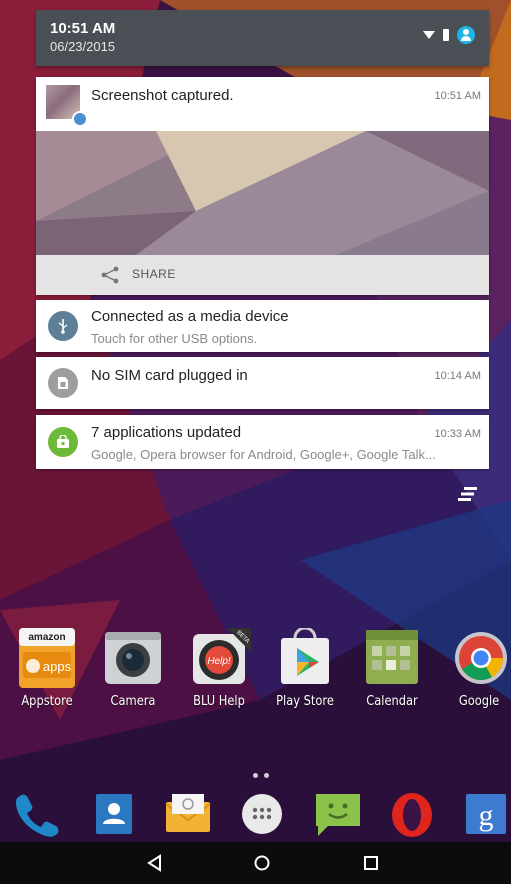  I want to click on svg-text: amazon, so click(46, 637).